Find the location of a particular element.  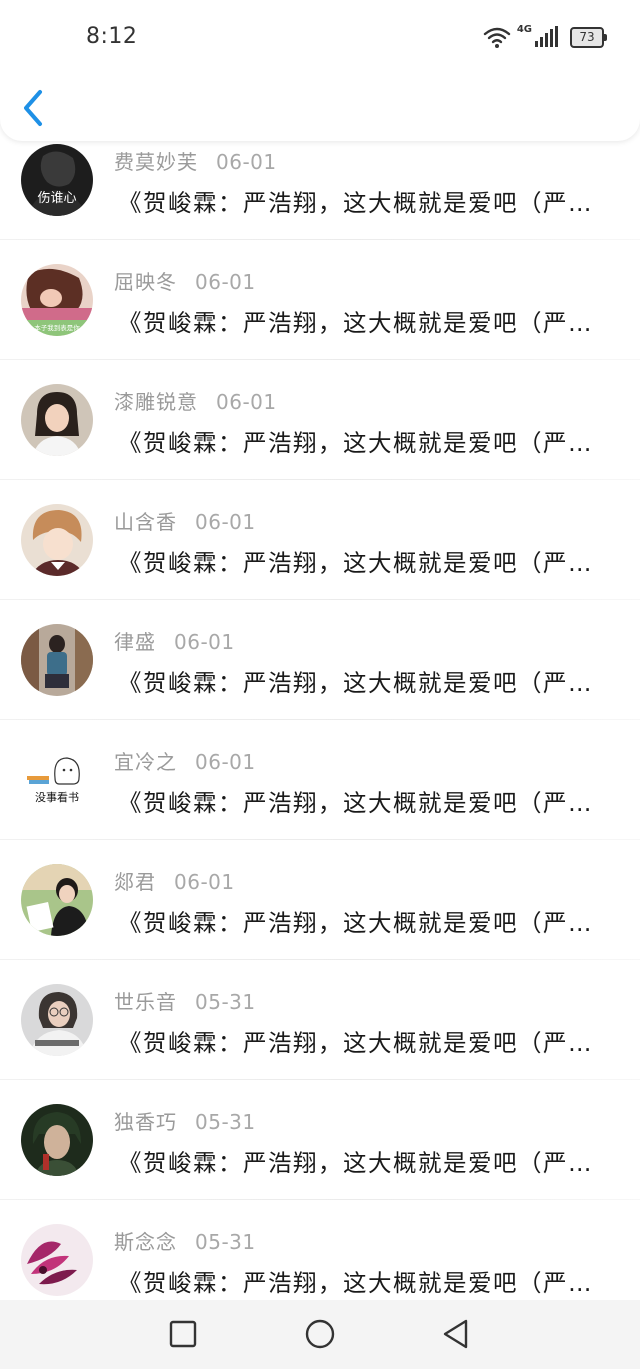

item-meta: 世乐音 05-31 is located at coordinates (185, 1000).